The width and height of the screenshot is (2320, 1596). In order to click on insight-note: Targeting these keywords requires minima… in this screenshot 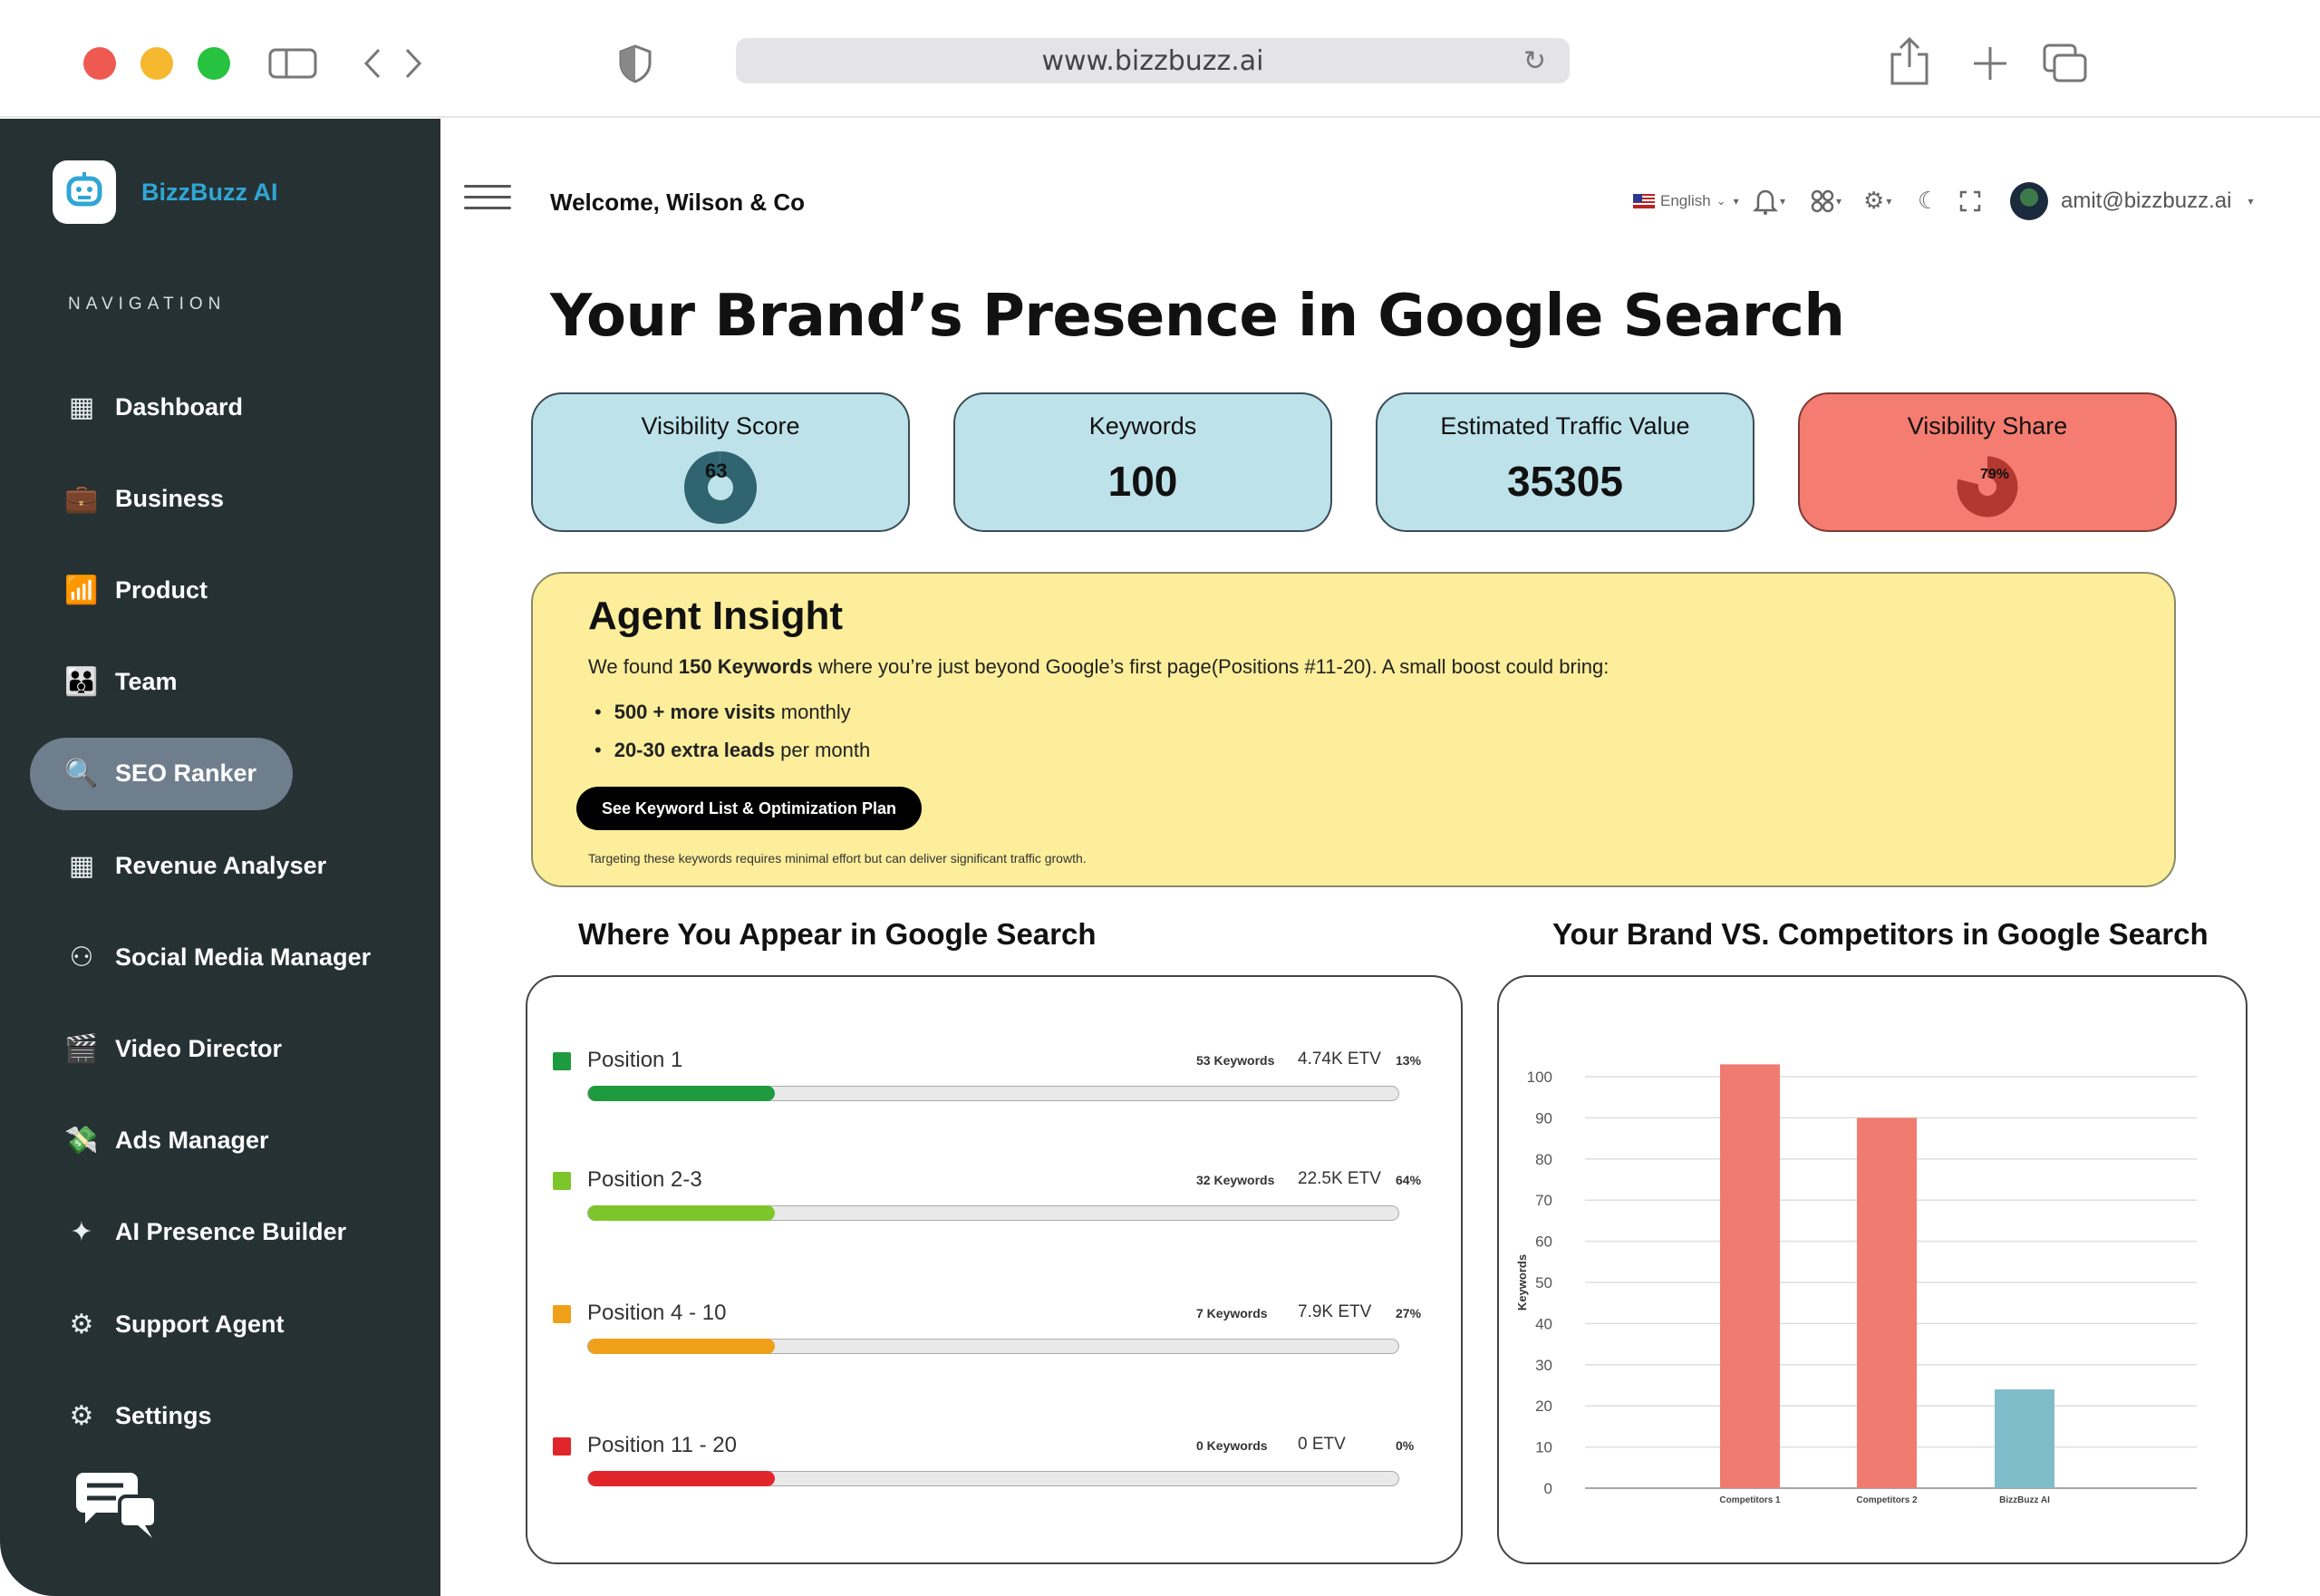, I will do `click(837, 858)`.